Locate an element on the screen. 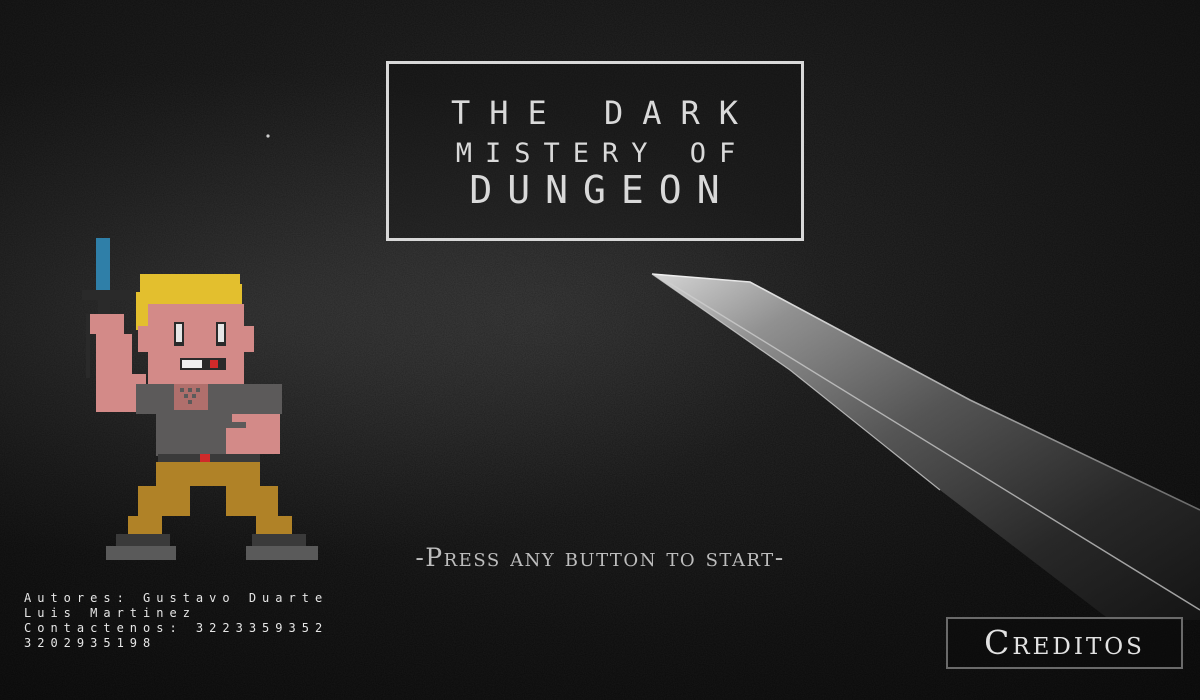 The width and height of the screenshot is (1200, 700). contact-line-2: 3202935198 is located at coordinates (90, 643).